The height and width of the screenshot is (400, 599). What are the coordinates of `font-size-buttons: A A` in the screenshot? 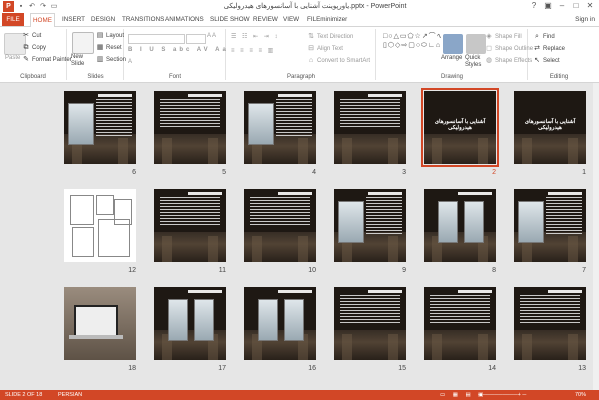 It's located at (211, 36).